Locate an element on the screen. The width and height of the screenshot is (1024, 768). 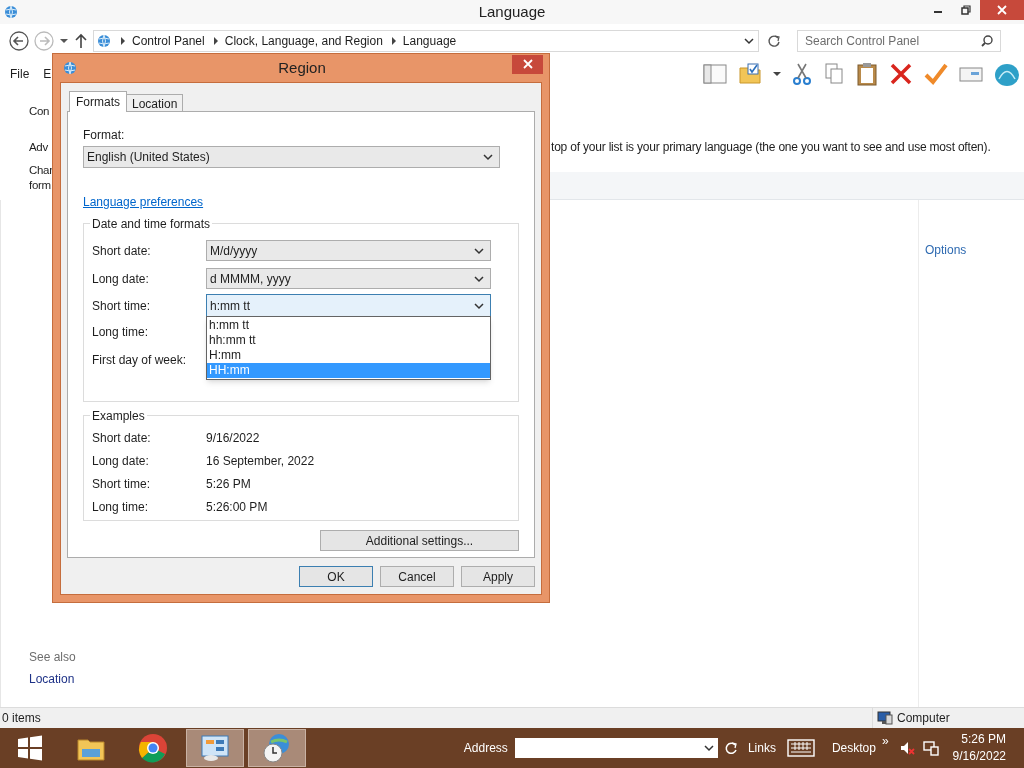
breadcrumb-item: Language is located at coordinates (429, 41).